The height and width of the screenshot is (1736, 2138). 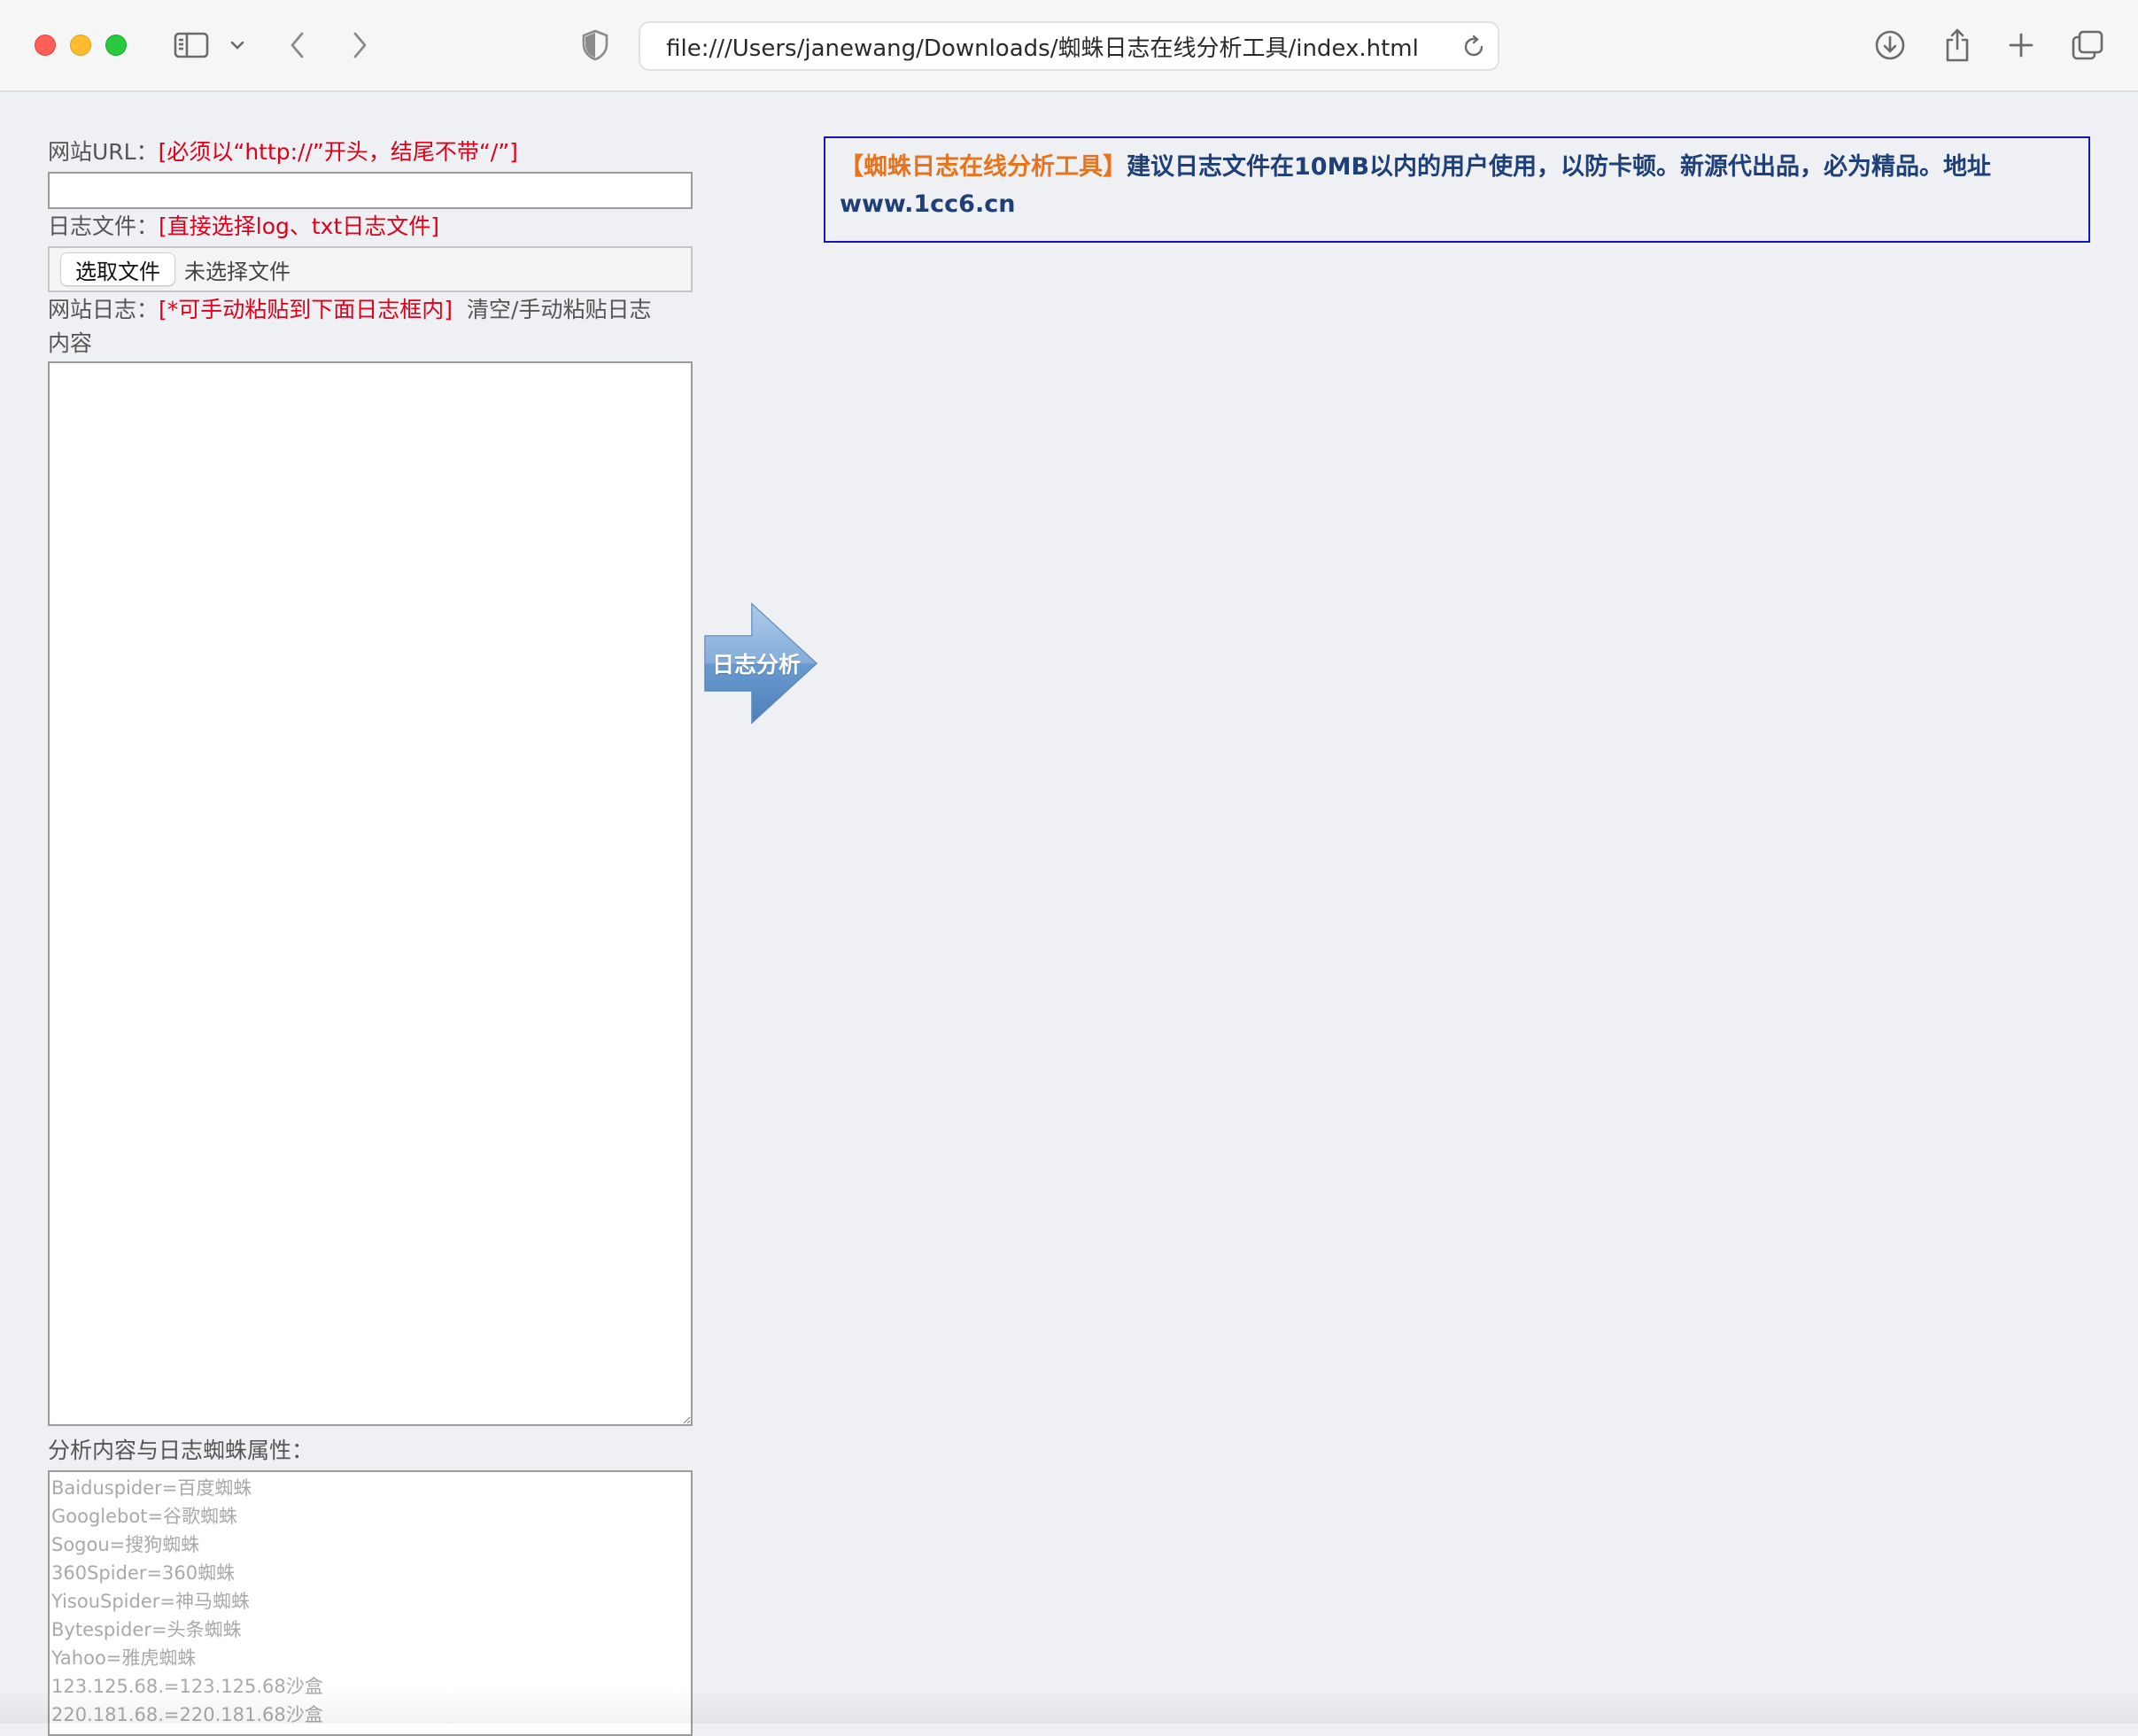 I want to click on download-icon, so click(x=1890, y=45).